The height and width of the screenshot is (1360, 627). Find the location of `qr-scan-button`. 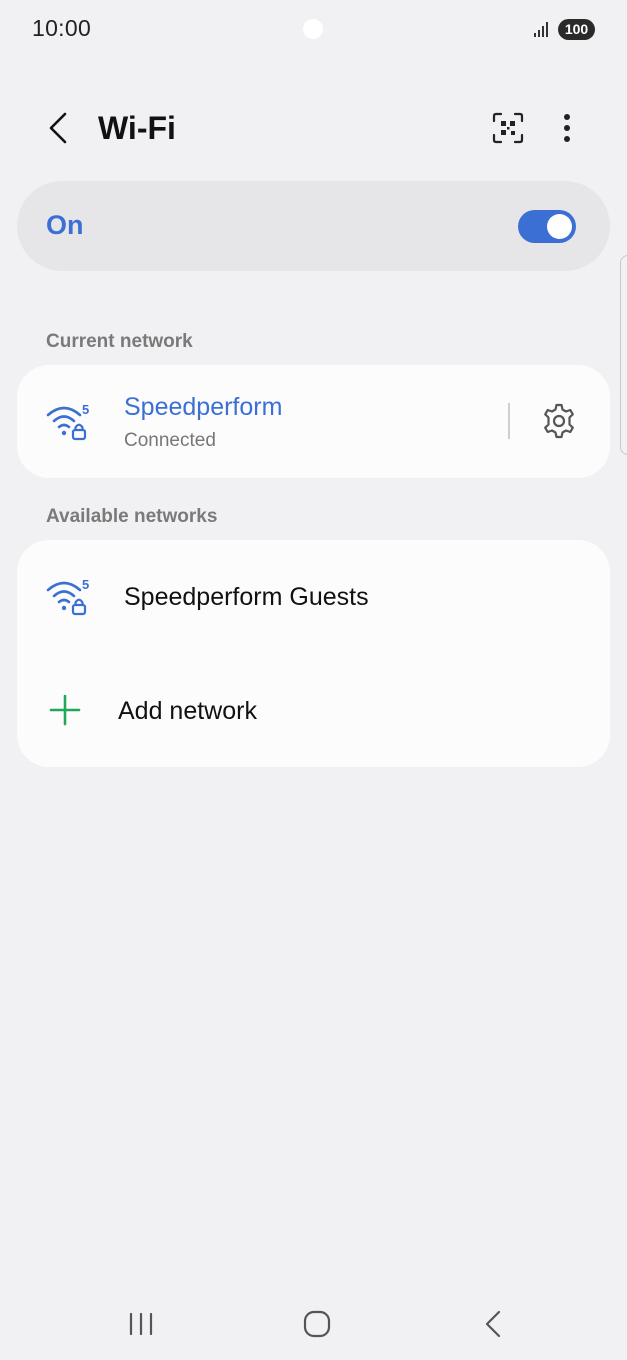

qr-scan-button is located at coordinates (508, 128).